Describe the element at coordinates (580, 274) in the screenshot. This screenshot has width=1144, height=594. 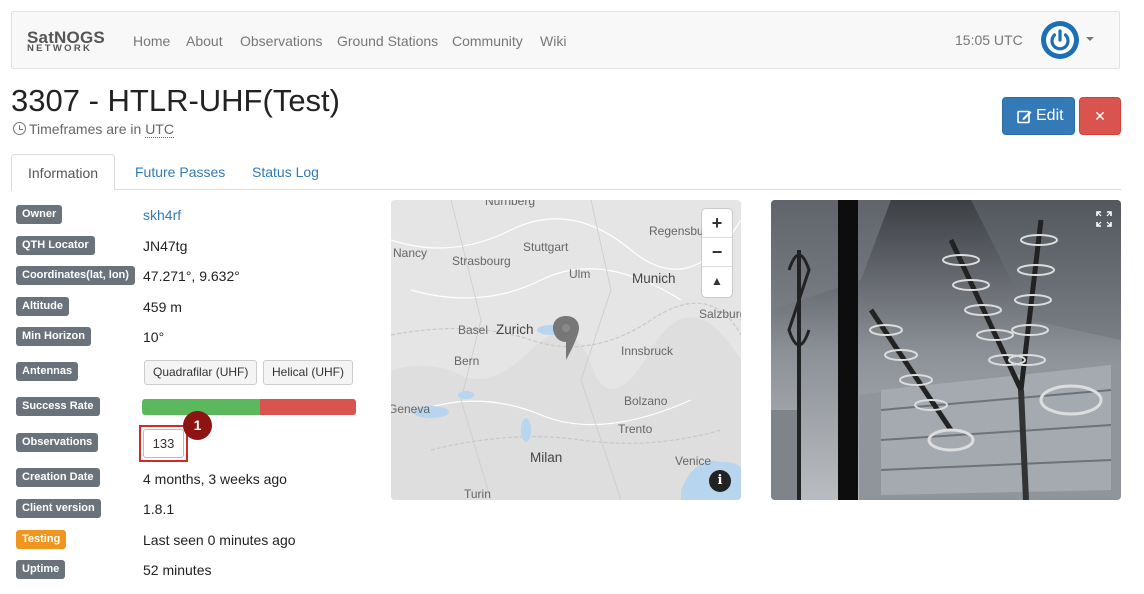
I see `map-label-ulm: Ulm` at that location.